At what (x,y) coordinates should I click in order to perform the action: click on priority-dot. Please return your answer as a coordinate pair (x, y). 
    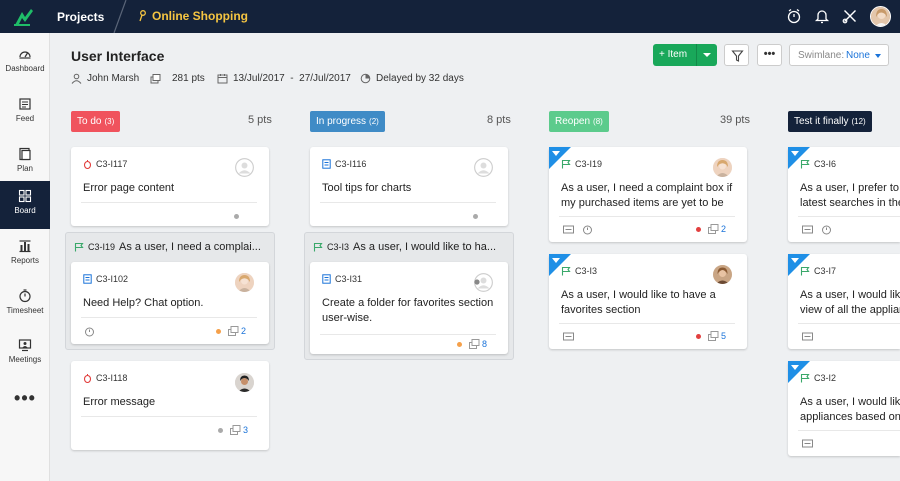
    Looking at the image, I should click on (459, 344).